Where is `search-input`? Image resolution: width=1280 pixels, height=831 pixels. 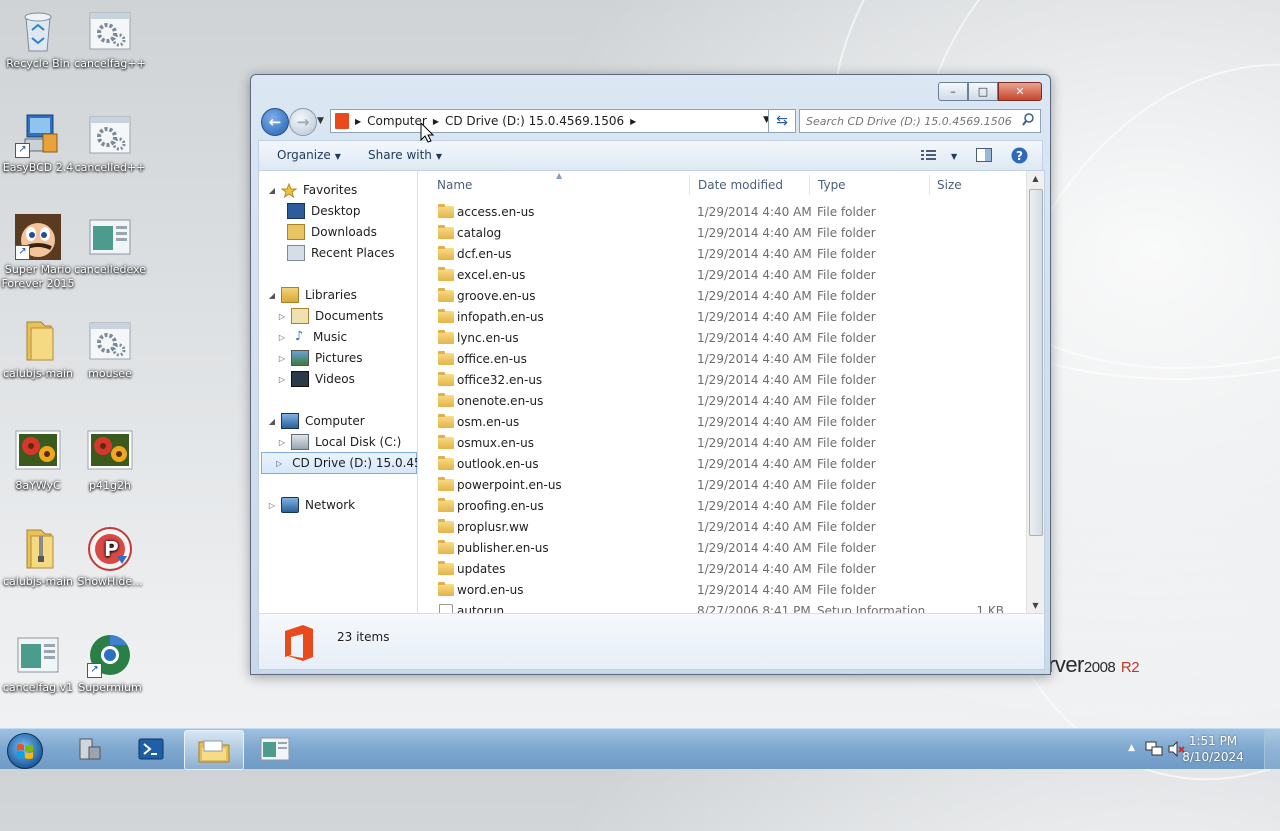 search-input is located at coordinates (909, 121).